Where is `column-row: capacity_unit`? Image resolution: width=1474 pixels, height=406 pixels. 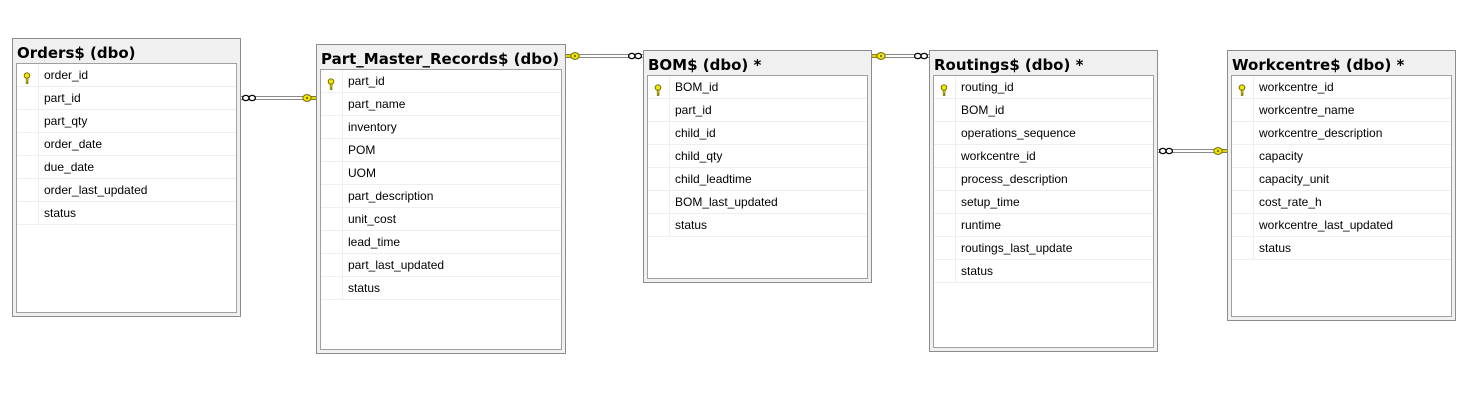
column-row: capacity_unit is located at coordinates (1341, 179).